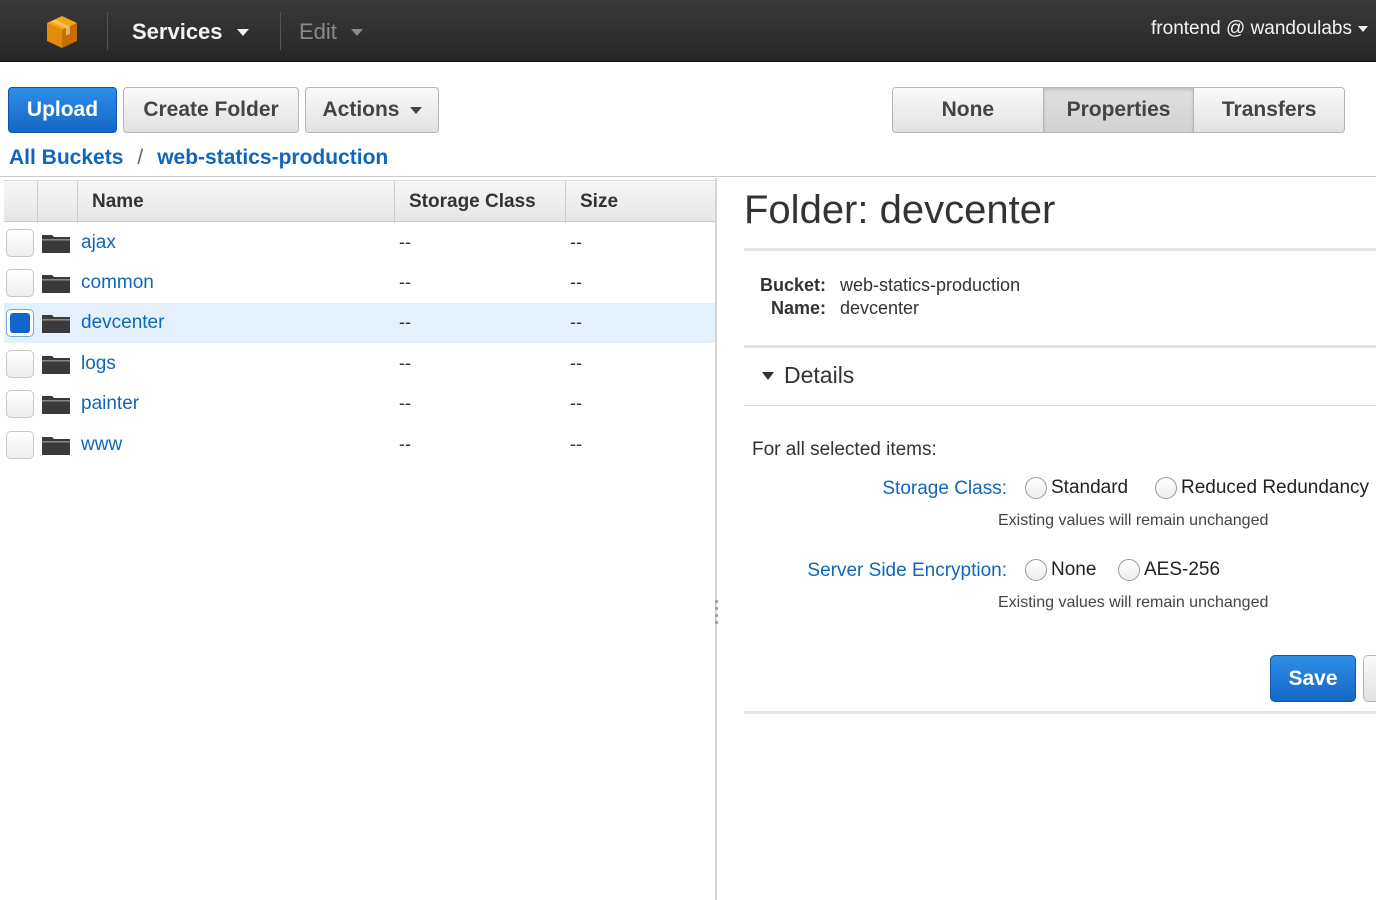  I want to click on breadcrumb-all-buckets: All Buckets, so click(66, 158).